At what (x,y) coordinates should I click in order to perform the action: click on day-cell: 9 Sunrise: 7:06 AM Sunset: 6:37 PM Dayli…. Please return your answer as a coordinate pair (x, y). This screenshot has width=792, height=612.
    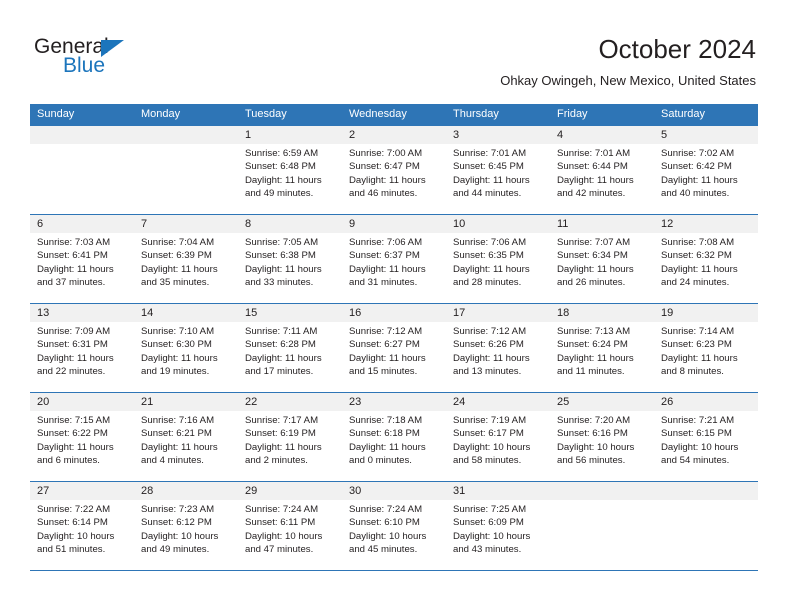
    Looking at the image, I should click on (394, 259).